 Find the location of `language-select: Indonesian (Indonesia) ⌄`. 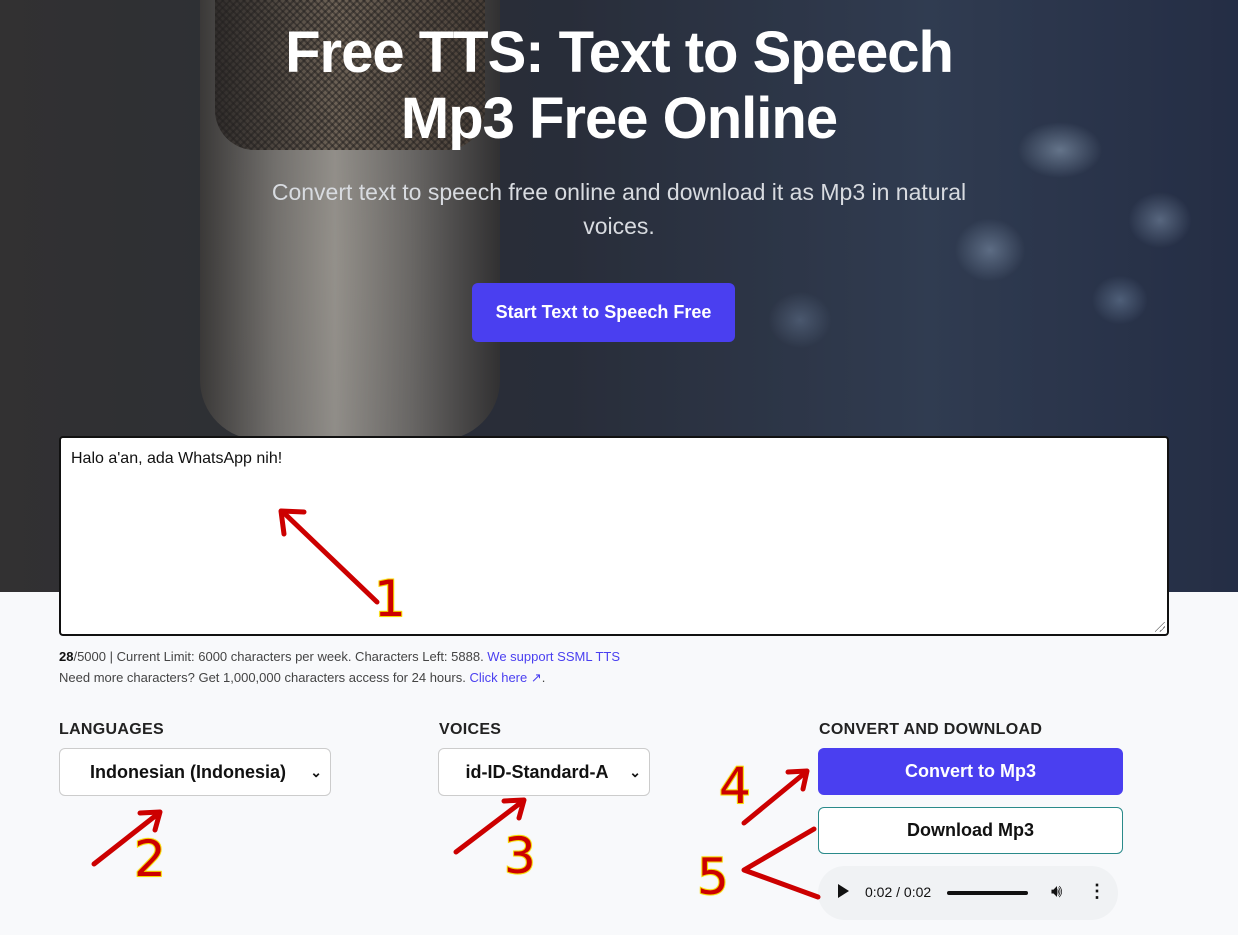

language-select: Indonesian (Indonesia) ⌄ is located at coordinates (195, 772).